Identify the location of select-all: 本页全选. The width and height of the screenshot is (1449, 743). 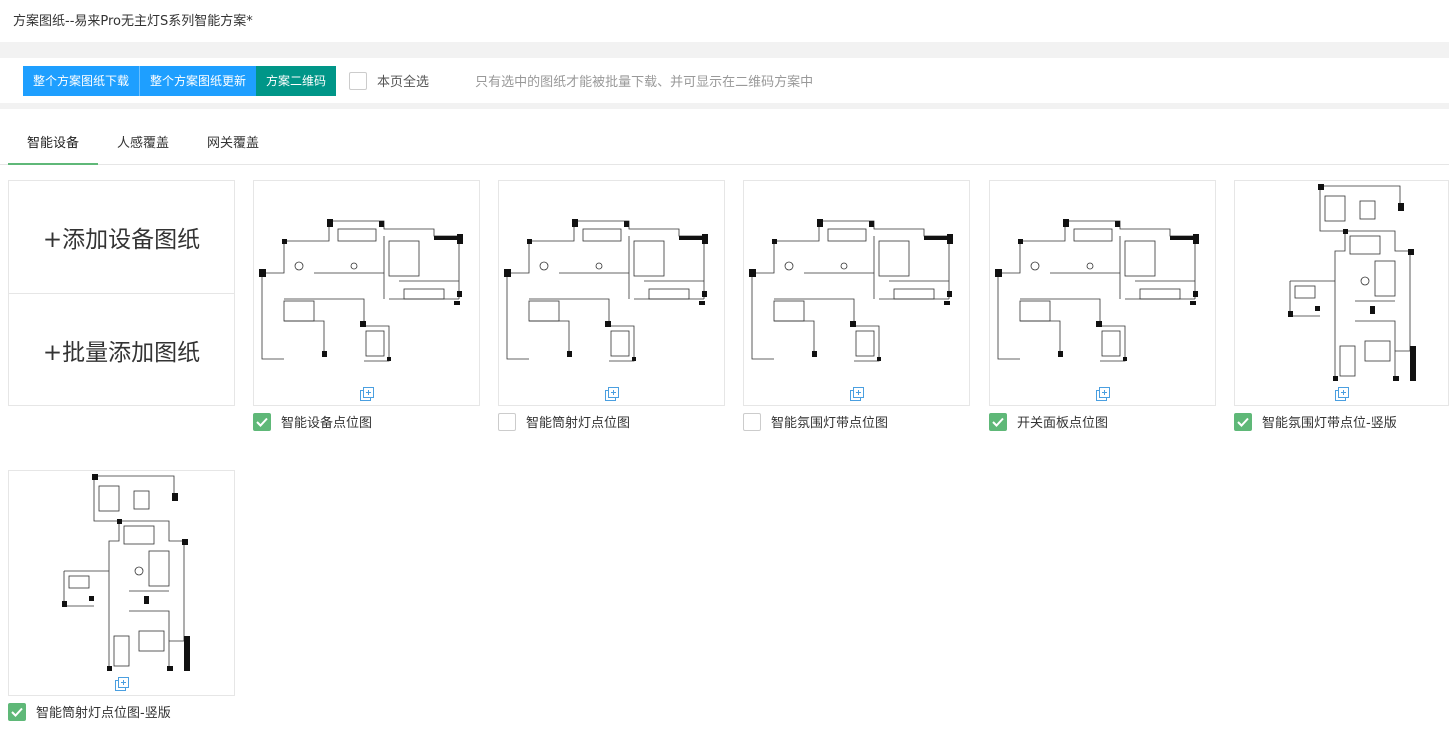
(389, 80).